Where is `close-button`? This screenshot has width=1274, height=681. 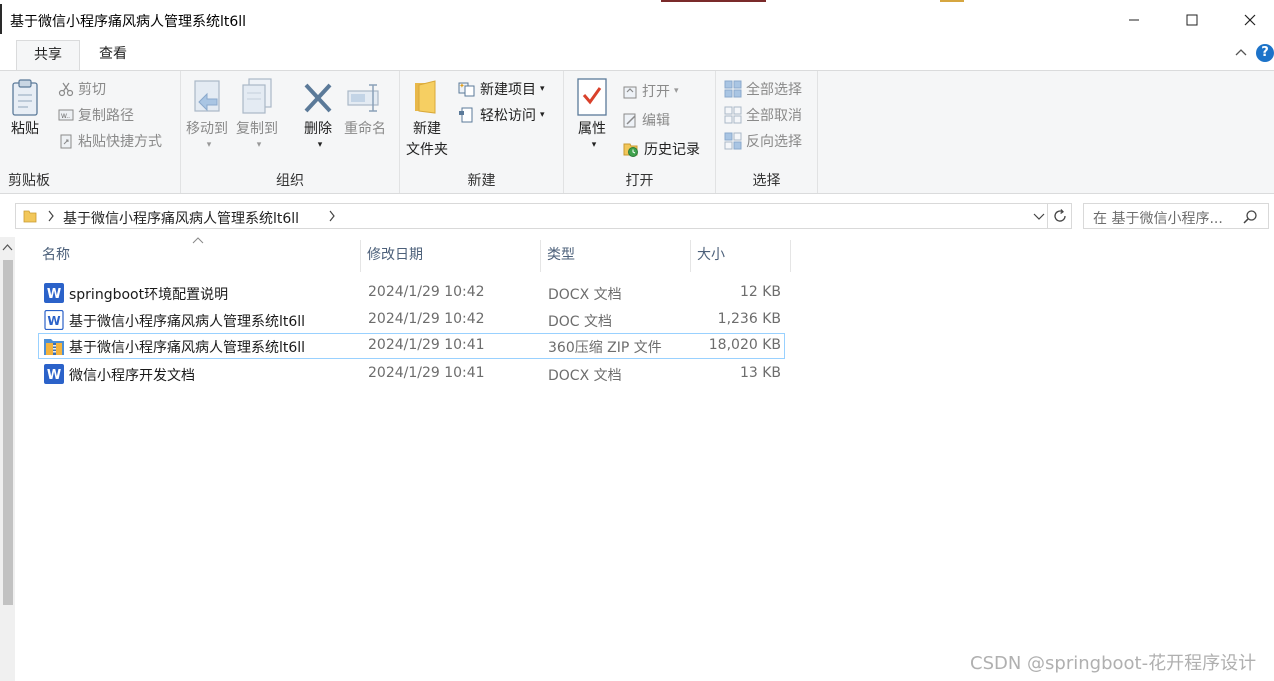
close-button is located at coordinates (1247, 20).